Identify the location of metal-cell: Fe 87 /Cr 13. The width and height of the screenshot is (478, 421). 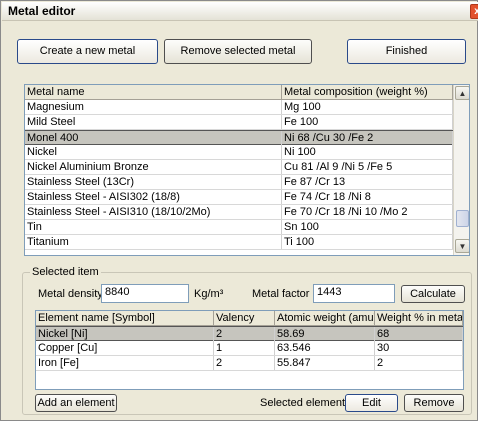
(367, 182).